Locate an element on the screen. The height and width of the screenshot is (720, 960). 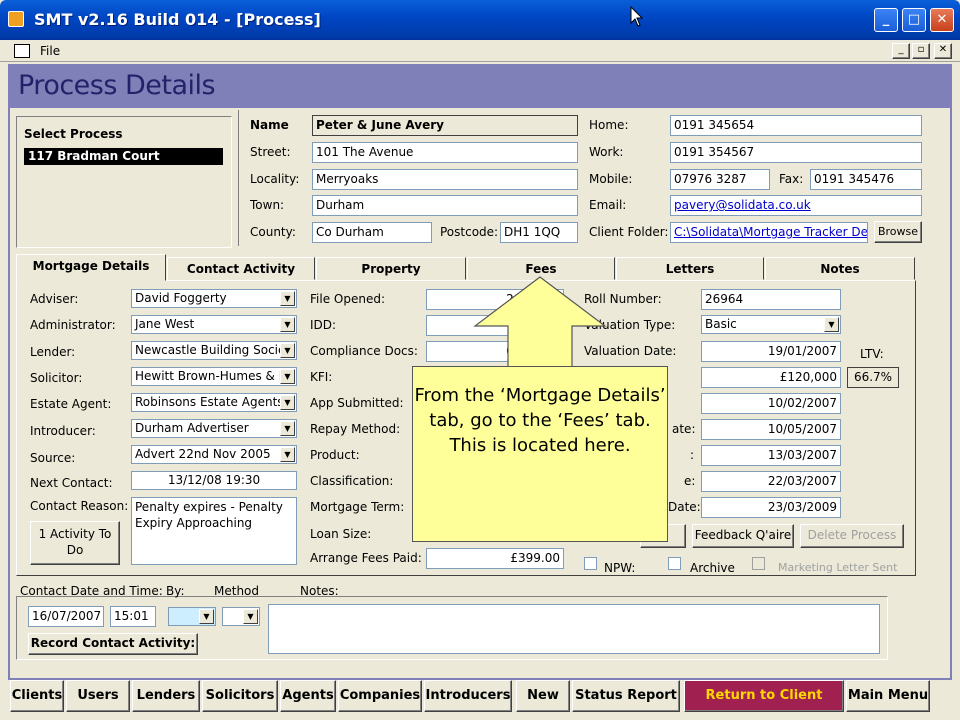
npw-checkbox is located at coordinates (590, 563).